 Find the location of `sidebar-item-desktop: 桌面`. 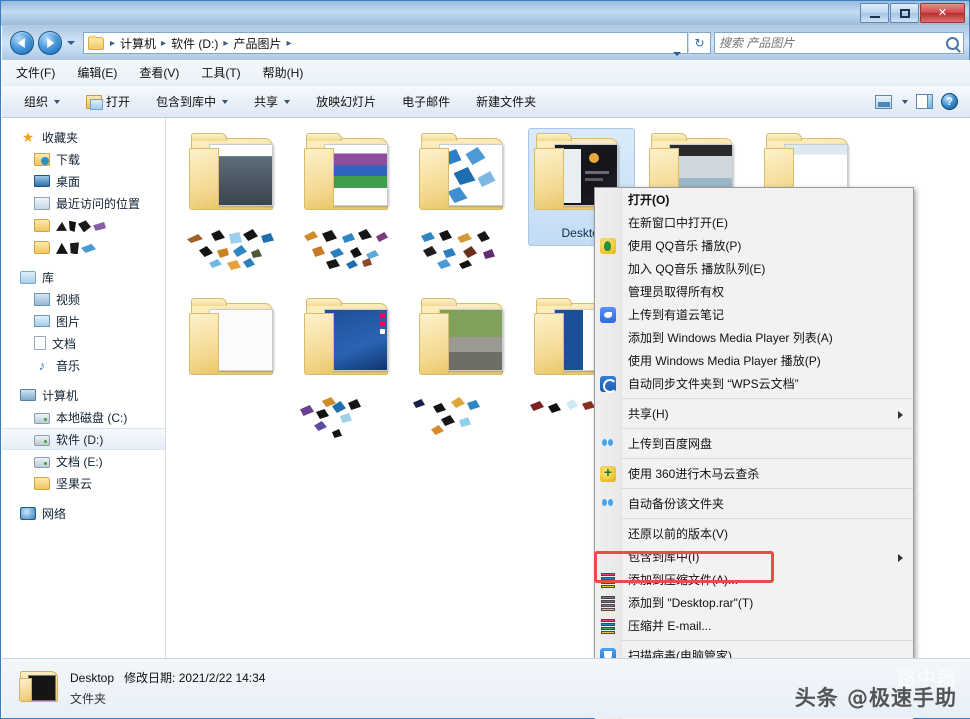

sidebar-item-desktop: 桌面 is located at coordinates (83, 181).